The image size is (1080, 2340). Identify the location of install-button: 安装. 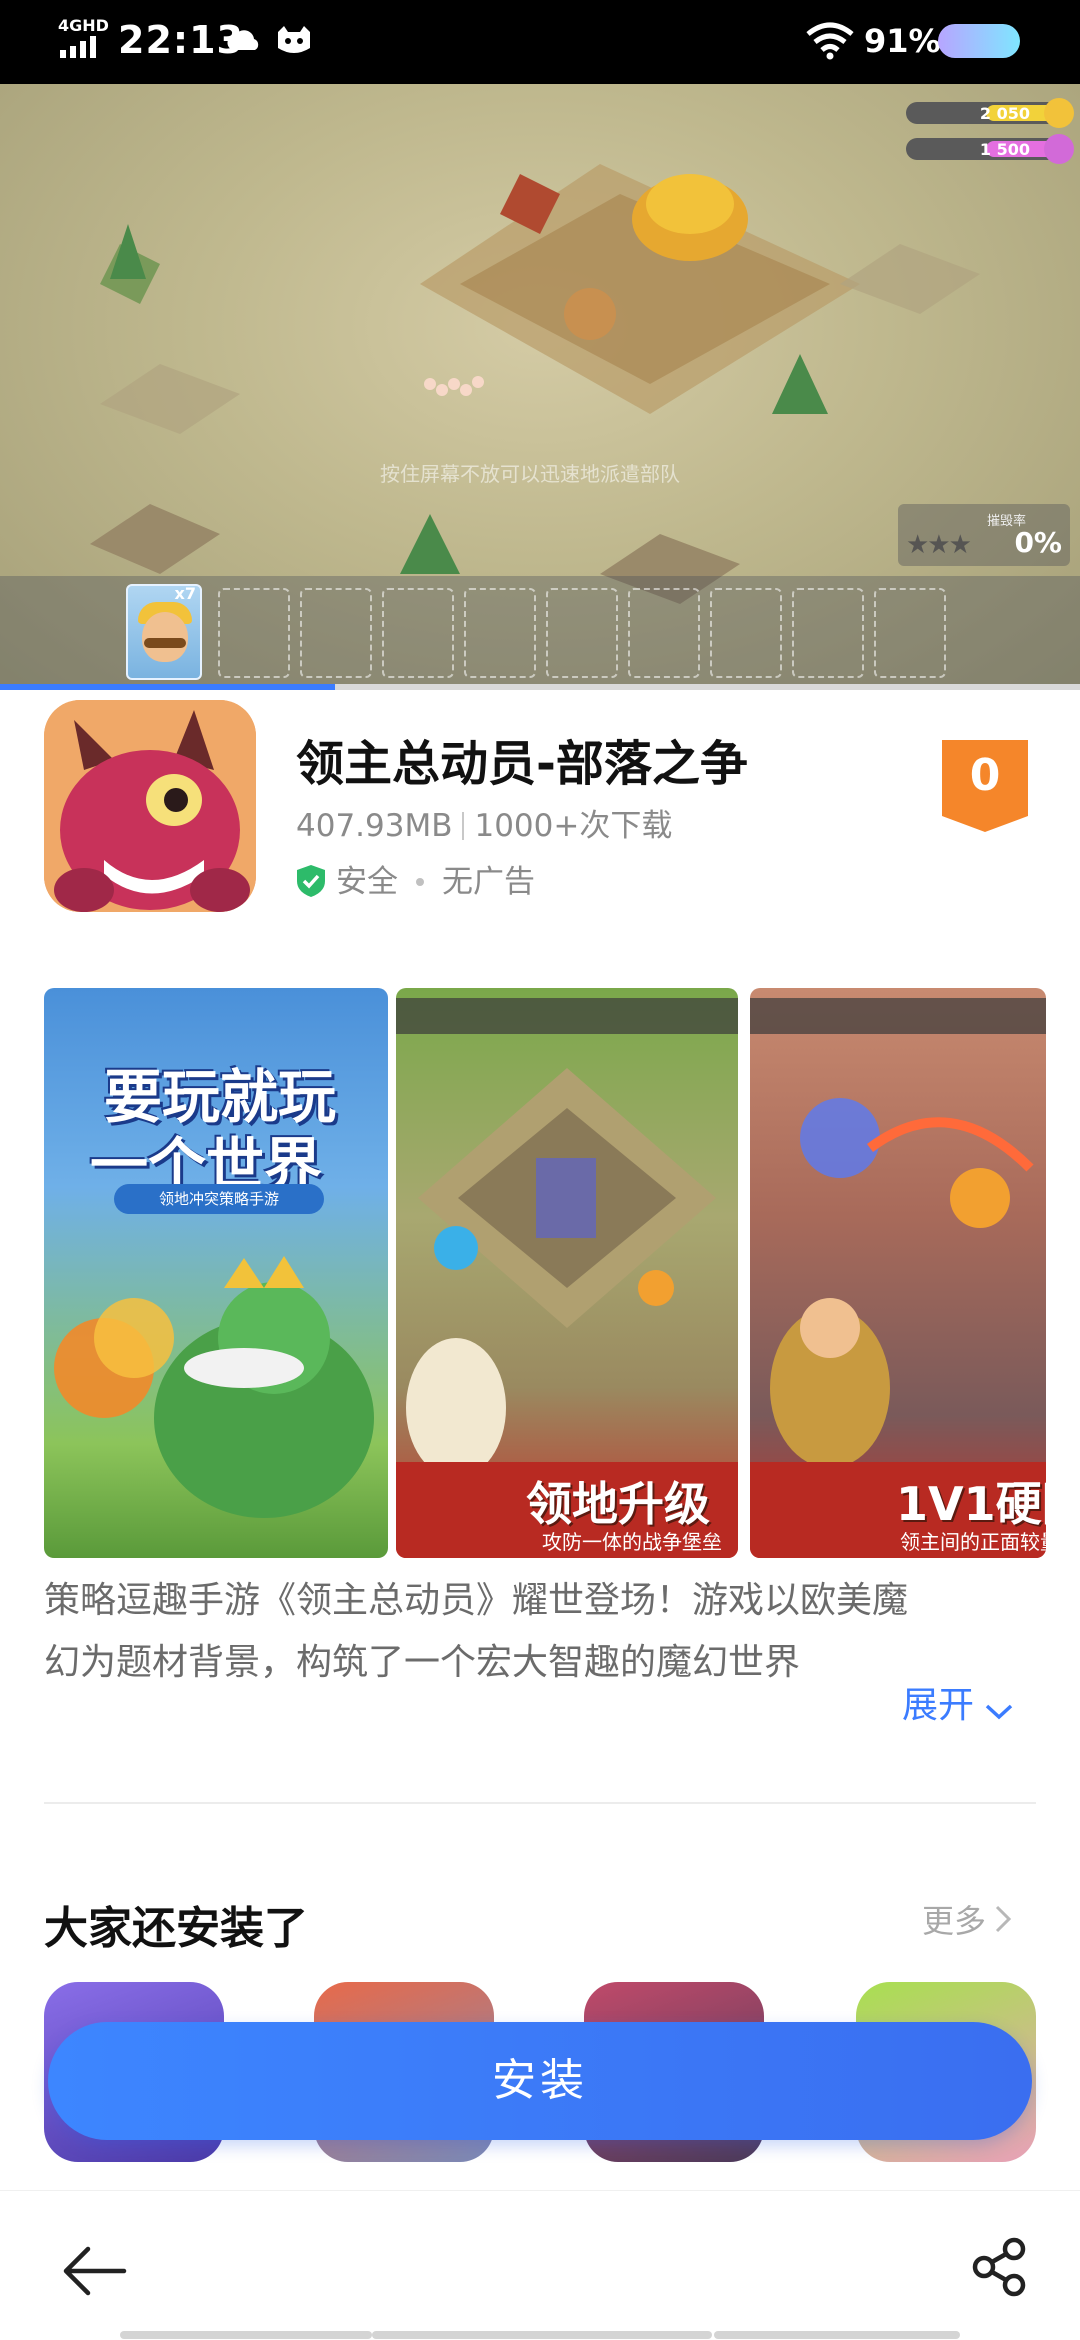
(540, 2081).